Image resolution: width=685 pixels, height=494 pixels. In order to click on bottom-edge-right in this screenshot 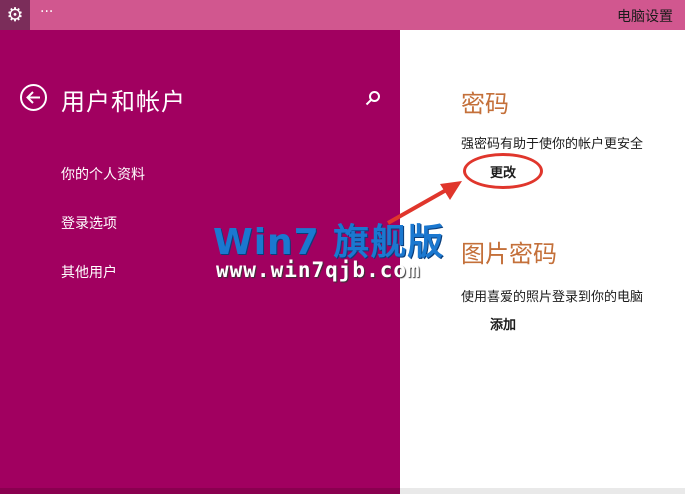, I will do `click(542, 491)`.